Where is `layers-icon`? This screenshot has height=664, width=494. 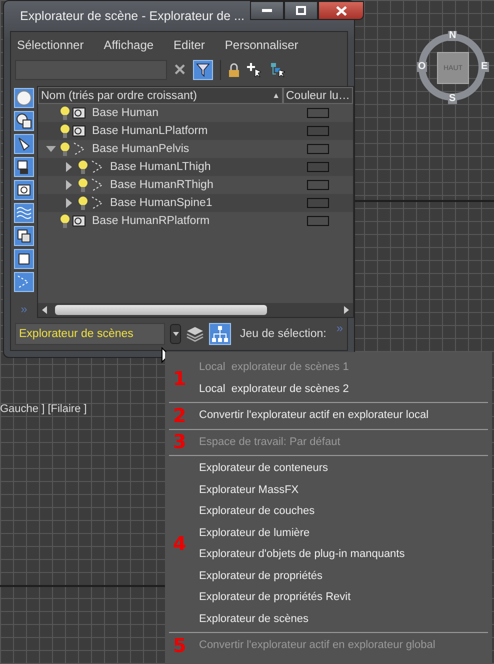 layers-icon is located at coordinates (195, 334).